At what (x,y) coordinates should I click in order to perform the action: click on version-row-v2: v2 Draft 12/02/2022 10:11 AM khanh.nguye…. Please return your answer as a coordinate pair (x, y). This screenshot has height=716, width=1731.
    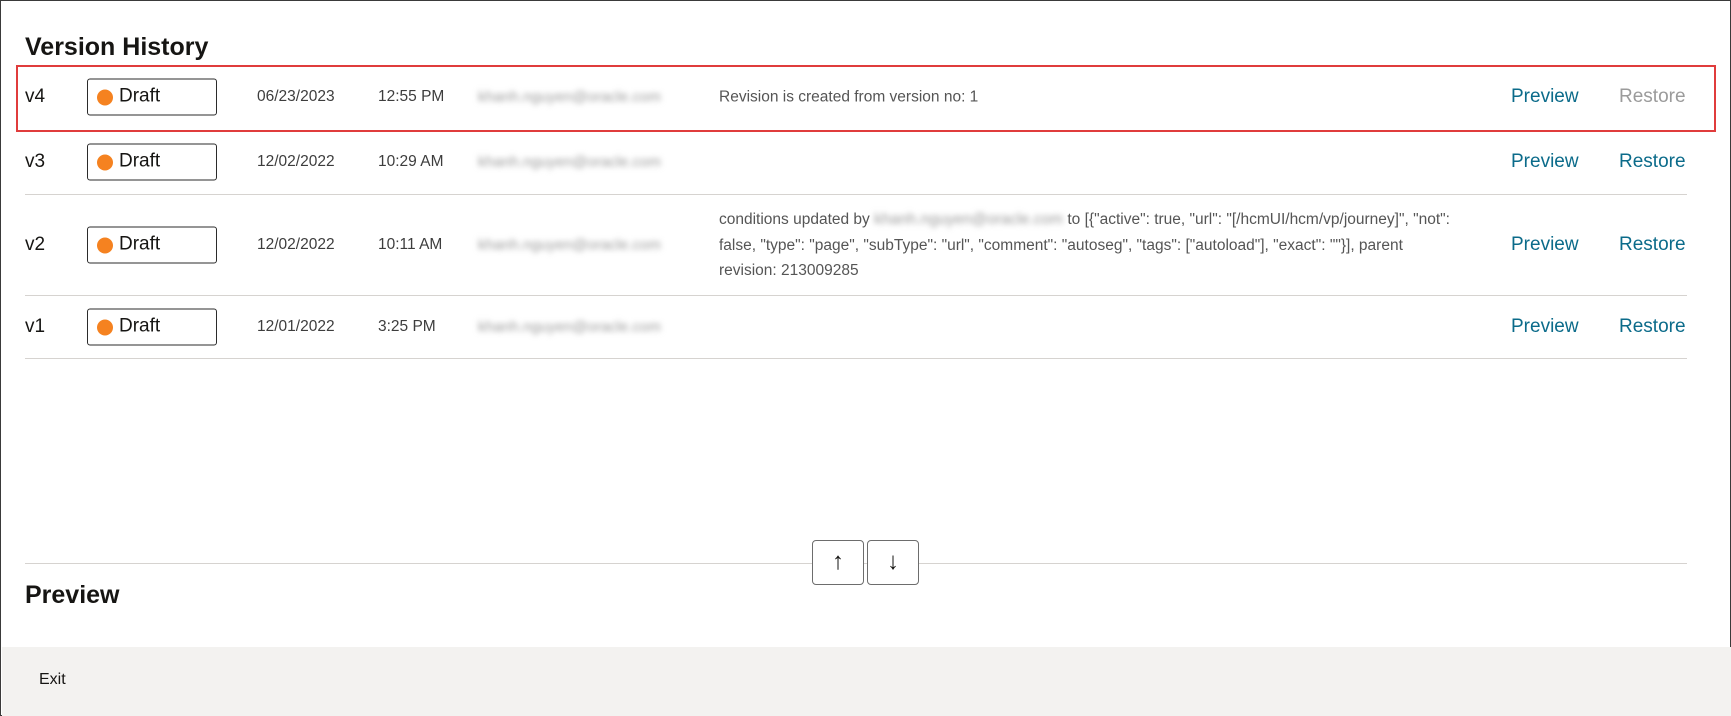
    Looking at the image, I should click on (856, 245).